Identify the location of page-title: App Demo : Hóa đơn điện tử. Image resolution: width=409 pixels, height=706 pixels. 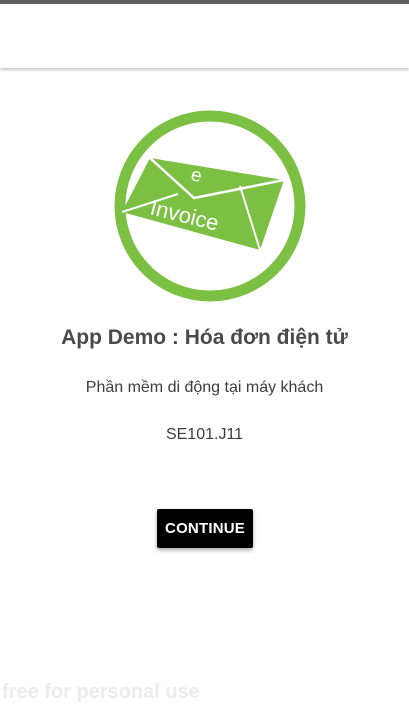
(204, 337).